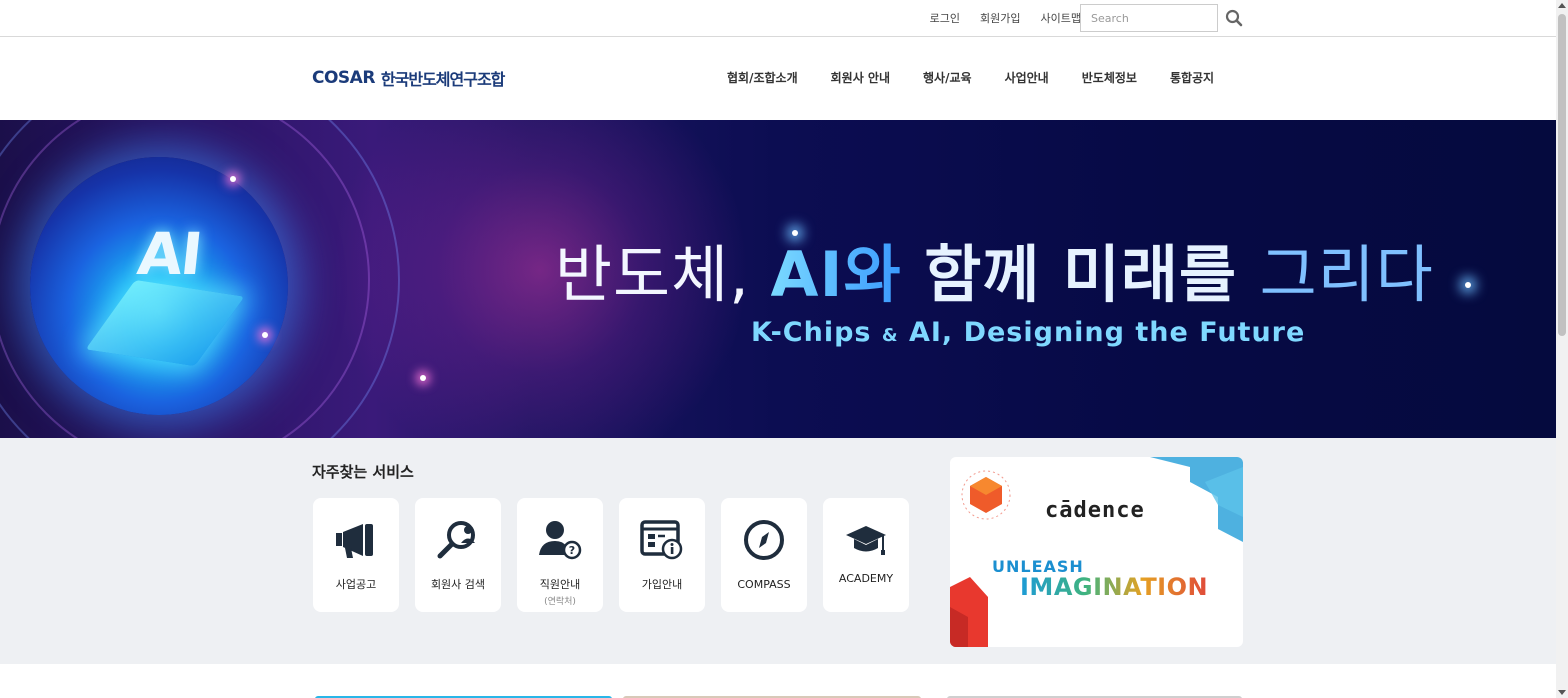 The height and width of the screenshot is (698, 1568). What do you see at coordinates (1562, 692) in the screenshot?
I see `scroll-down-icon` at bounding box center [1562, 692].